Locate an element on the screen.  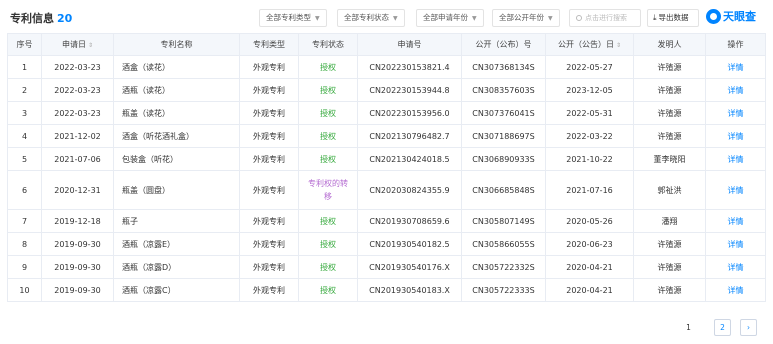
inventor-cell: 许殖源 is located at coordinates (669, 113).